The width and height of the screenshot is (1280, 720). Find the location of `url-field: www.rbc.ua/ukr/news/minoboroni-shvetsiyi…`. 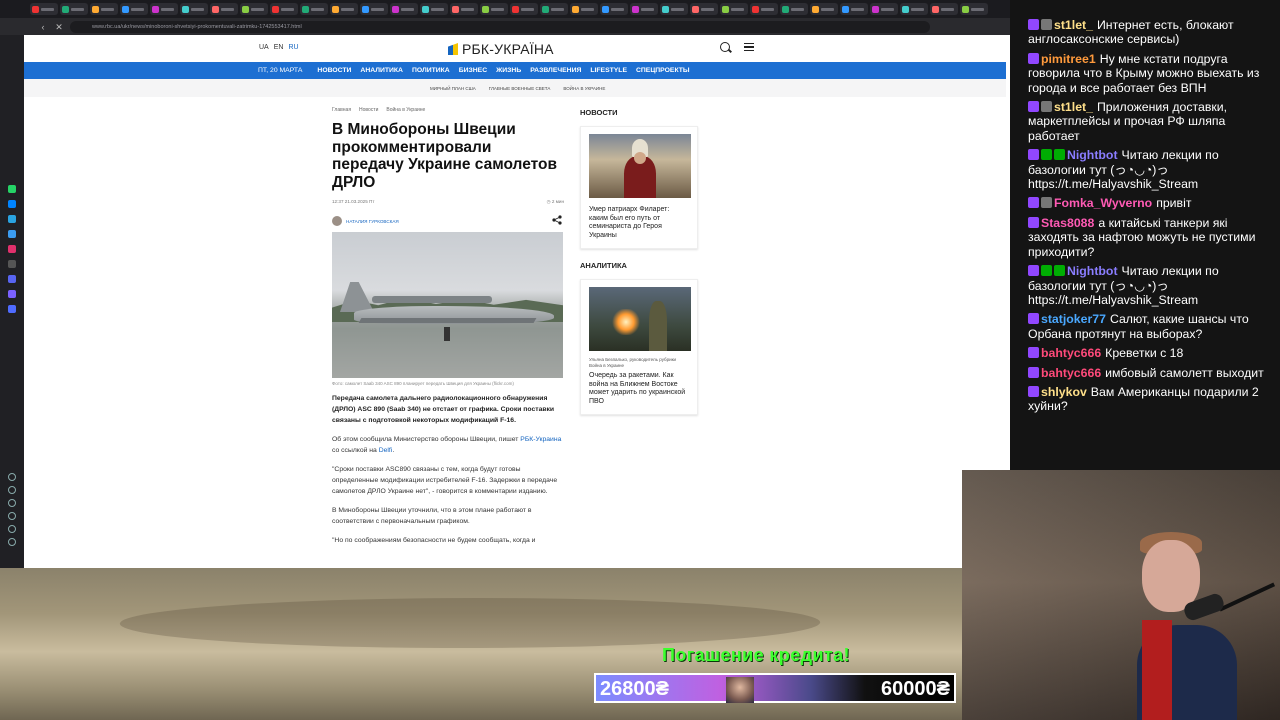

url-field: www.rbc.ua/ukr/news/minoboroni-shvetsiyi… is located at coordinates (500, 26).